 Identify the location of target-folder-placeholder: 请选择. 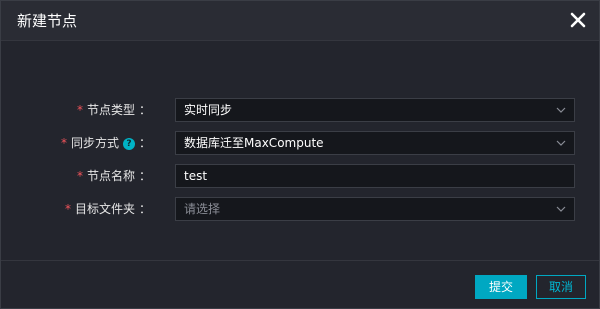
(202, 209).